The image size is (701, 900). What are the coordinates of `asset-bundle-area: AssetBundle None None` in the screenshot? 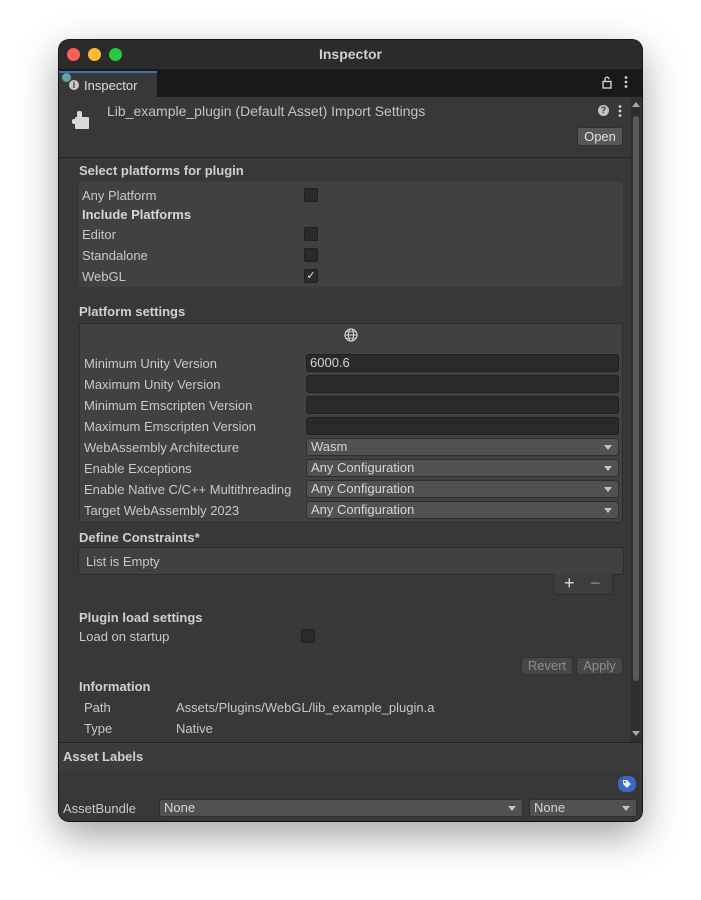 It's located at (350, 796).